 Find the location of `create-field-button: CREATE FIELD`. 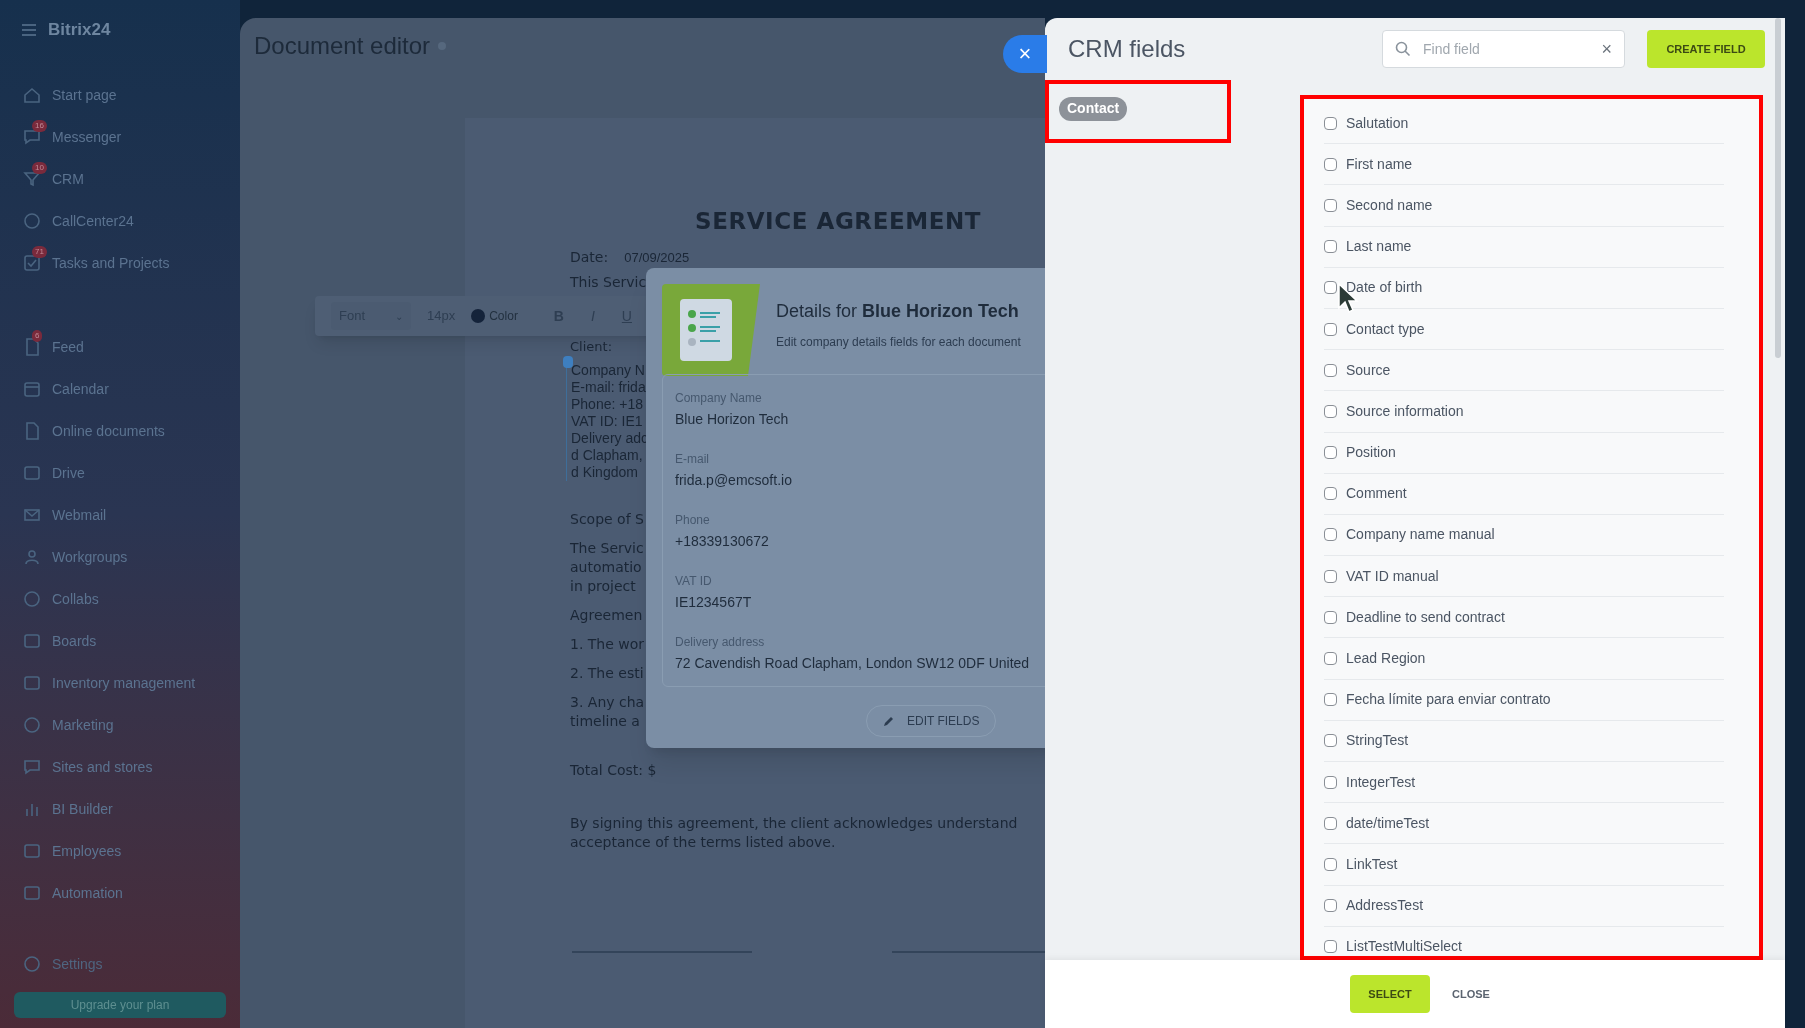

create-field-button: CREATE FIELD is located at coordinates (1706, 49).